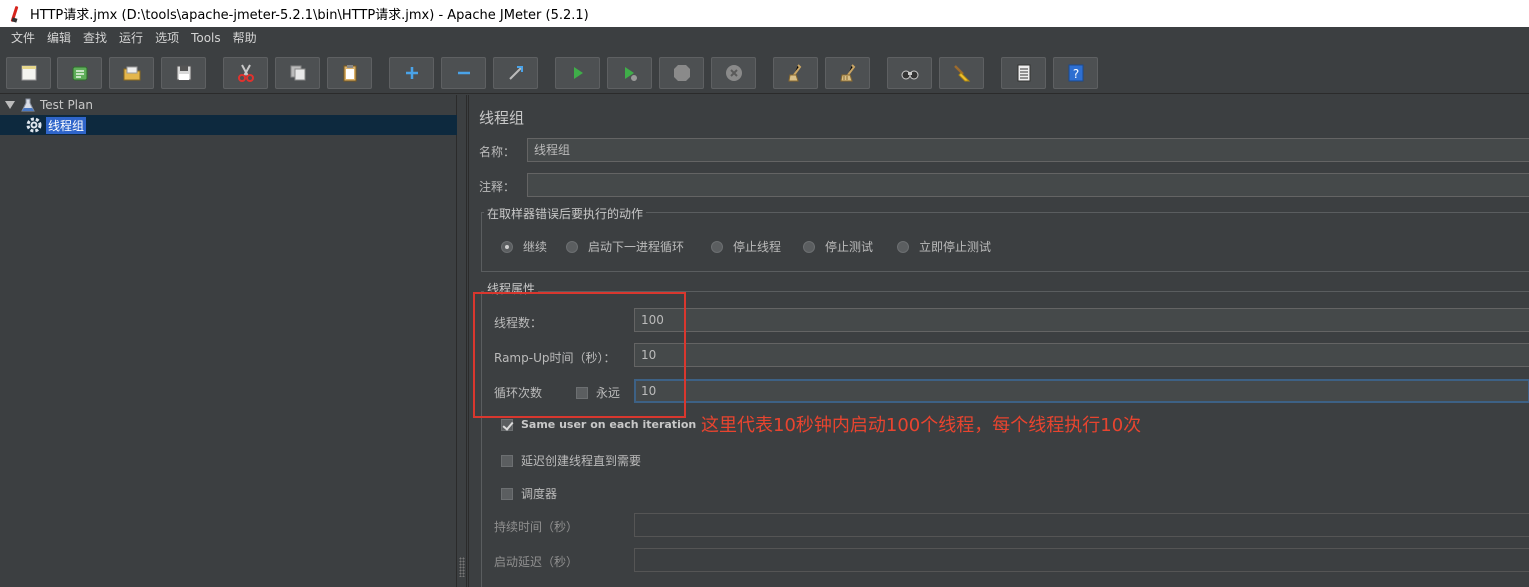 The height and width of the screenshot is (587, 1529). I want to click on menu-bar: 文件 编辑 查找 运行 选项 Tools 帮助, so click(764, 38).